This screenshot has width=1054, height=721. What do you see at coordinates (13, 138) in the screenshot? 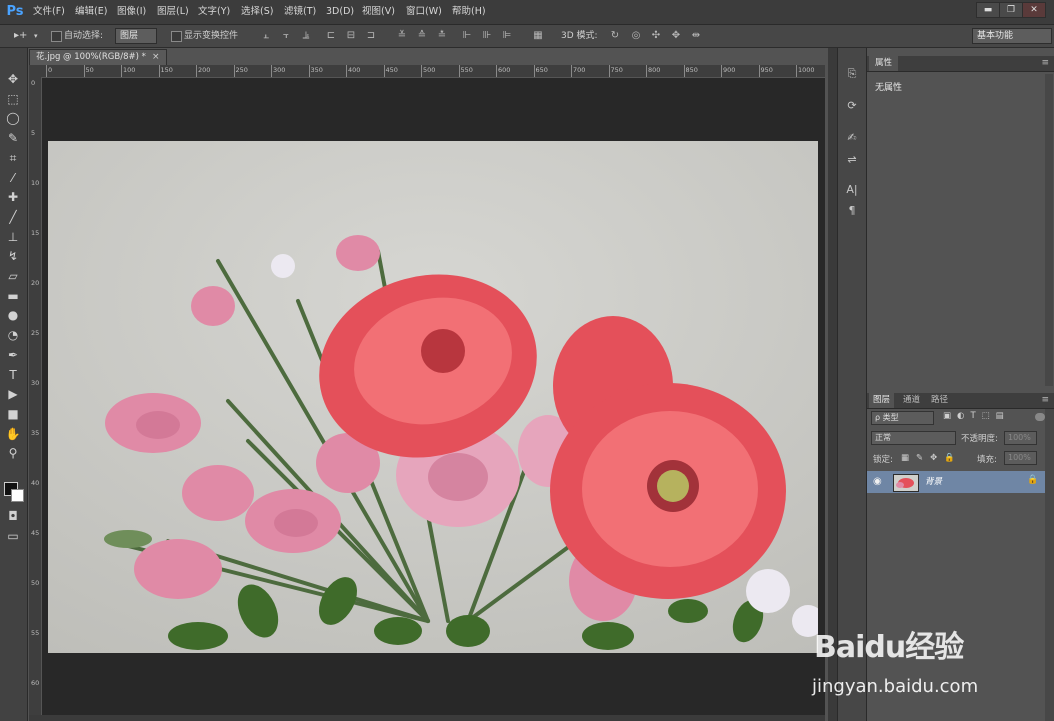
I see `quick-select-tool-icon: ✎` at bounding box center [13, 138].